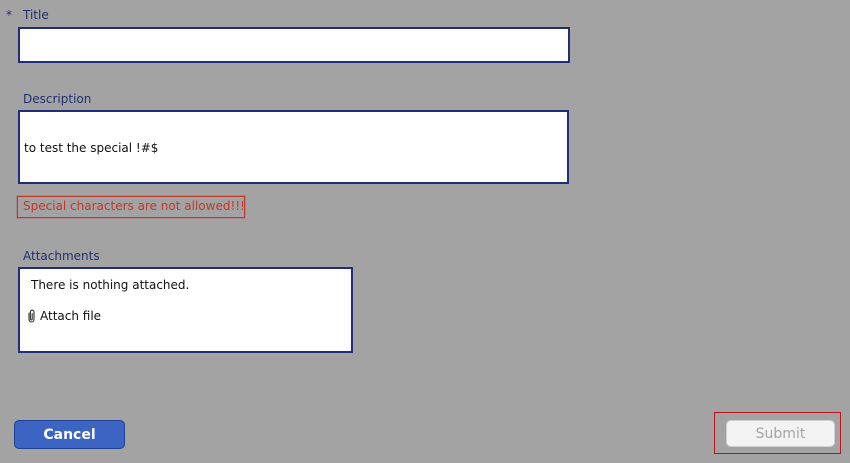  Describe the element at coordinates (110, 285) in the screenshot. I see `attachments-empty-message: There is nothing attached.` at that location.